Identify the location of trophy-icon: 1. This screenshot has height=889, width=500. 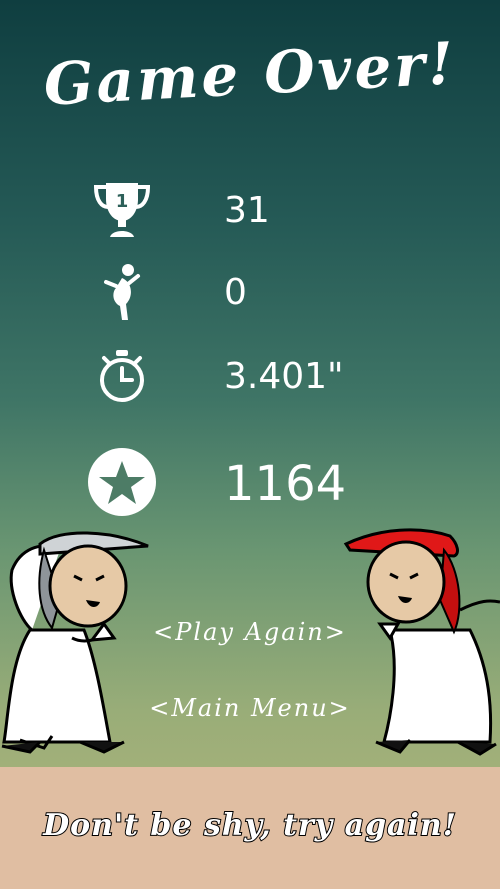
(122, 210).